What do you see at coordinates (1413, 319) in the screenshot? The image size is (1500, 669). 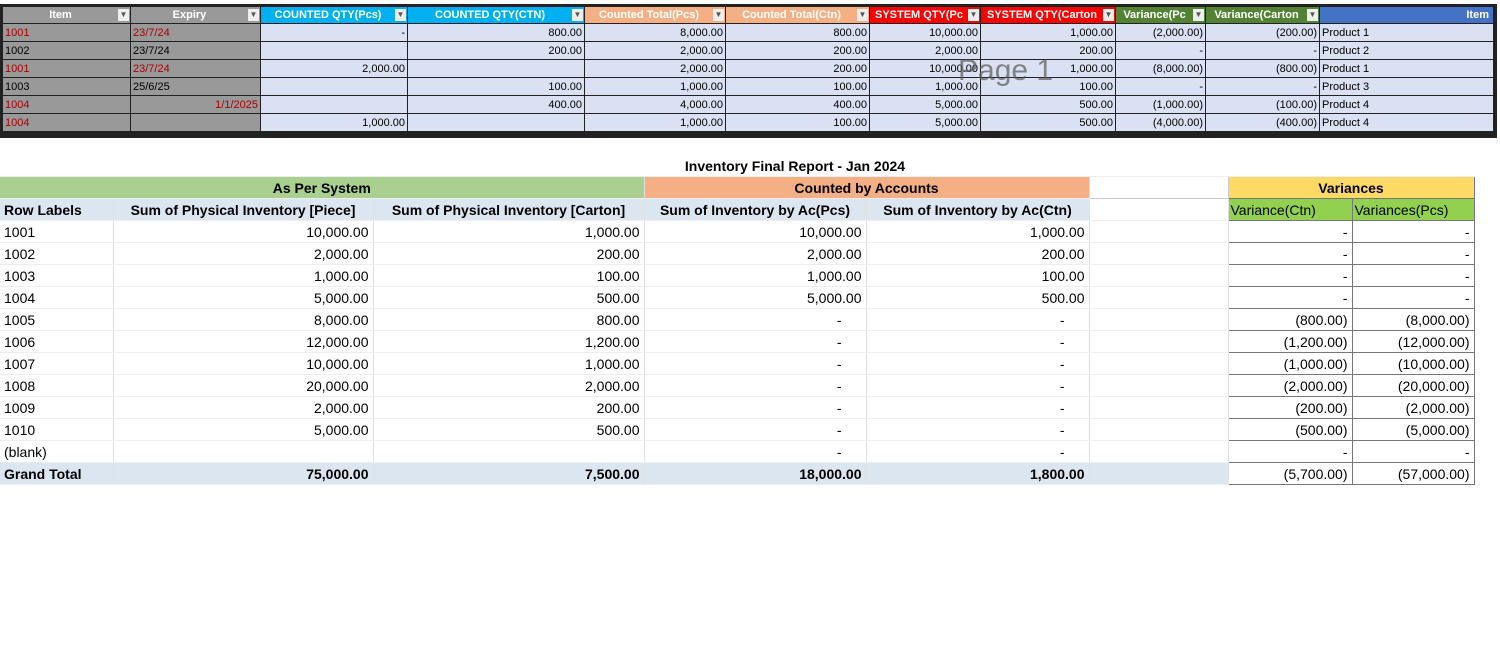 I see `value-cell: (8,000.00)` at bounding box center [1413, 319].